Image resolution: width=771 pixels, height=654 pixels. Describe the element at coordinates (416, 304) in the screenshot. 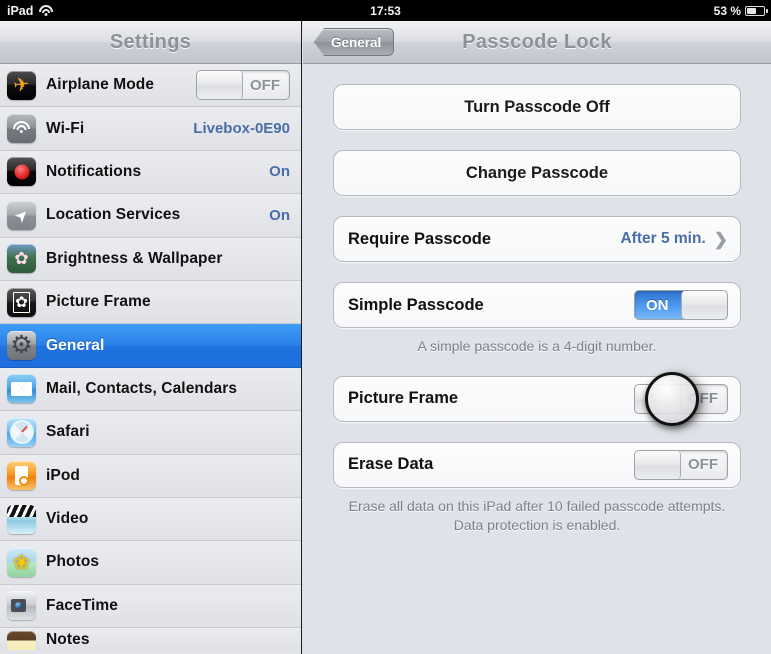

I see `simple-passcode-label: Simple Passcode` at that location.